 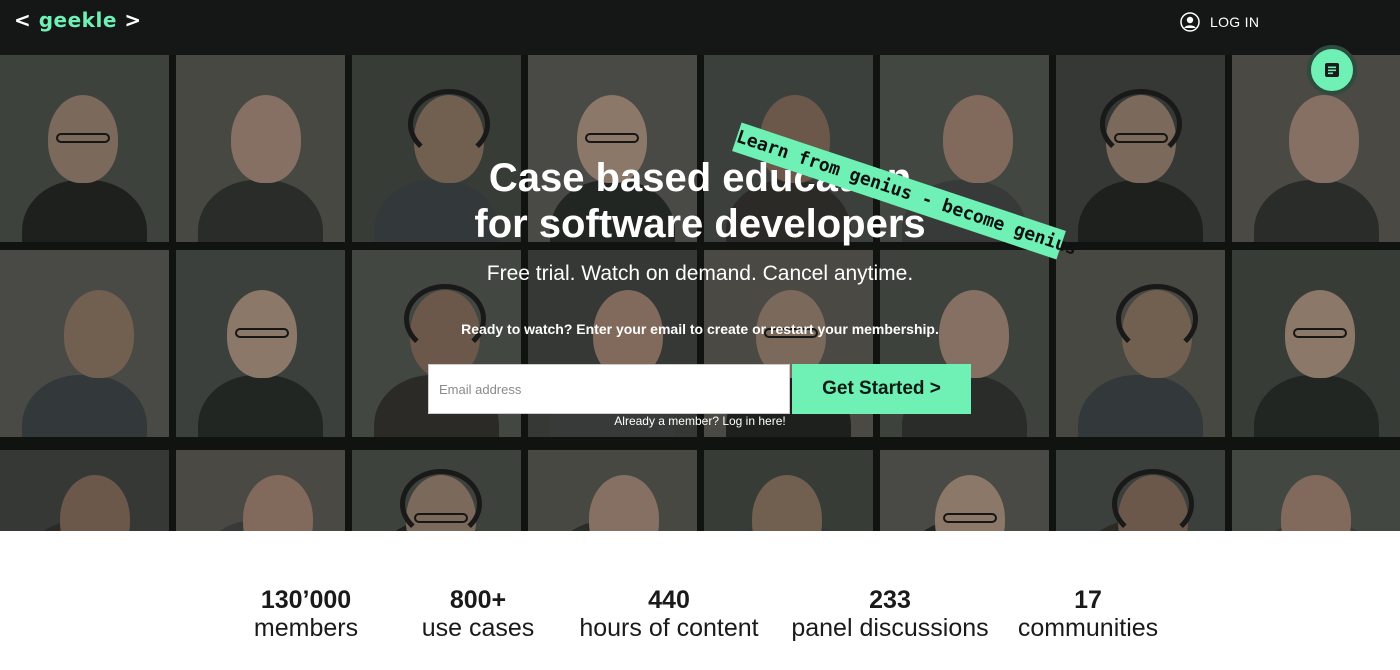 I want to click on document-icon, so click(x=1332, y=70).